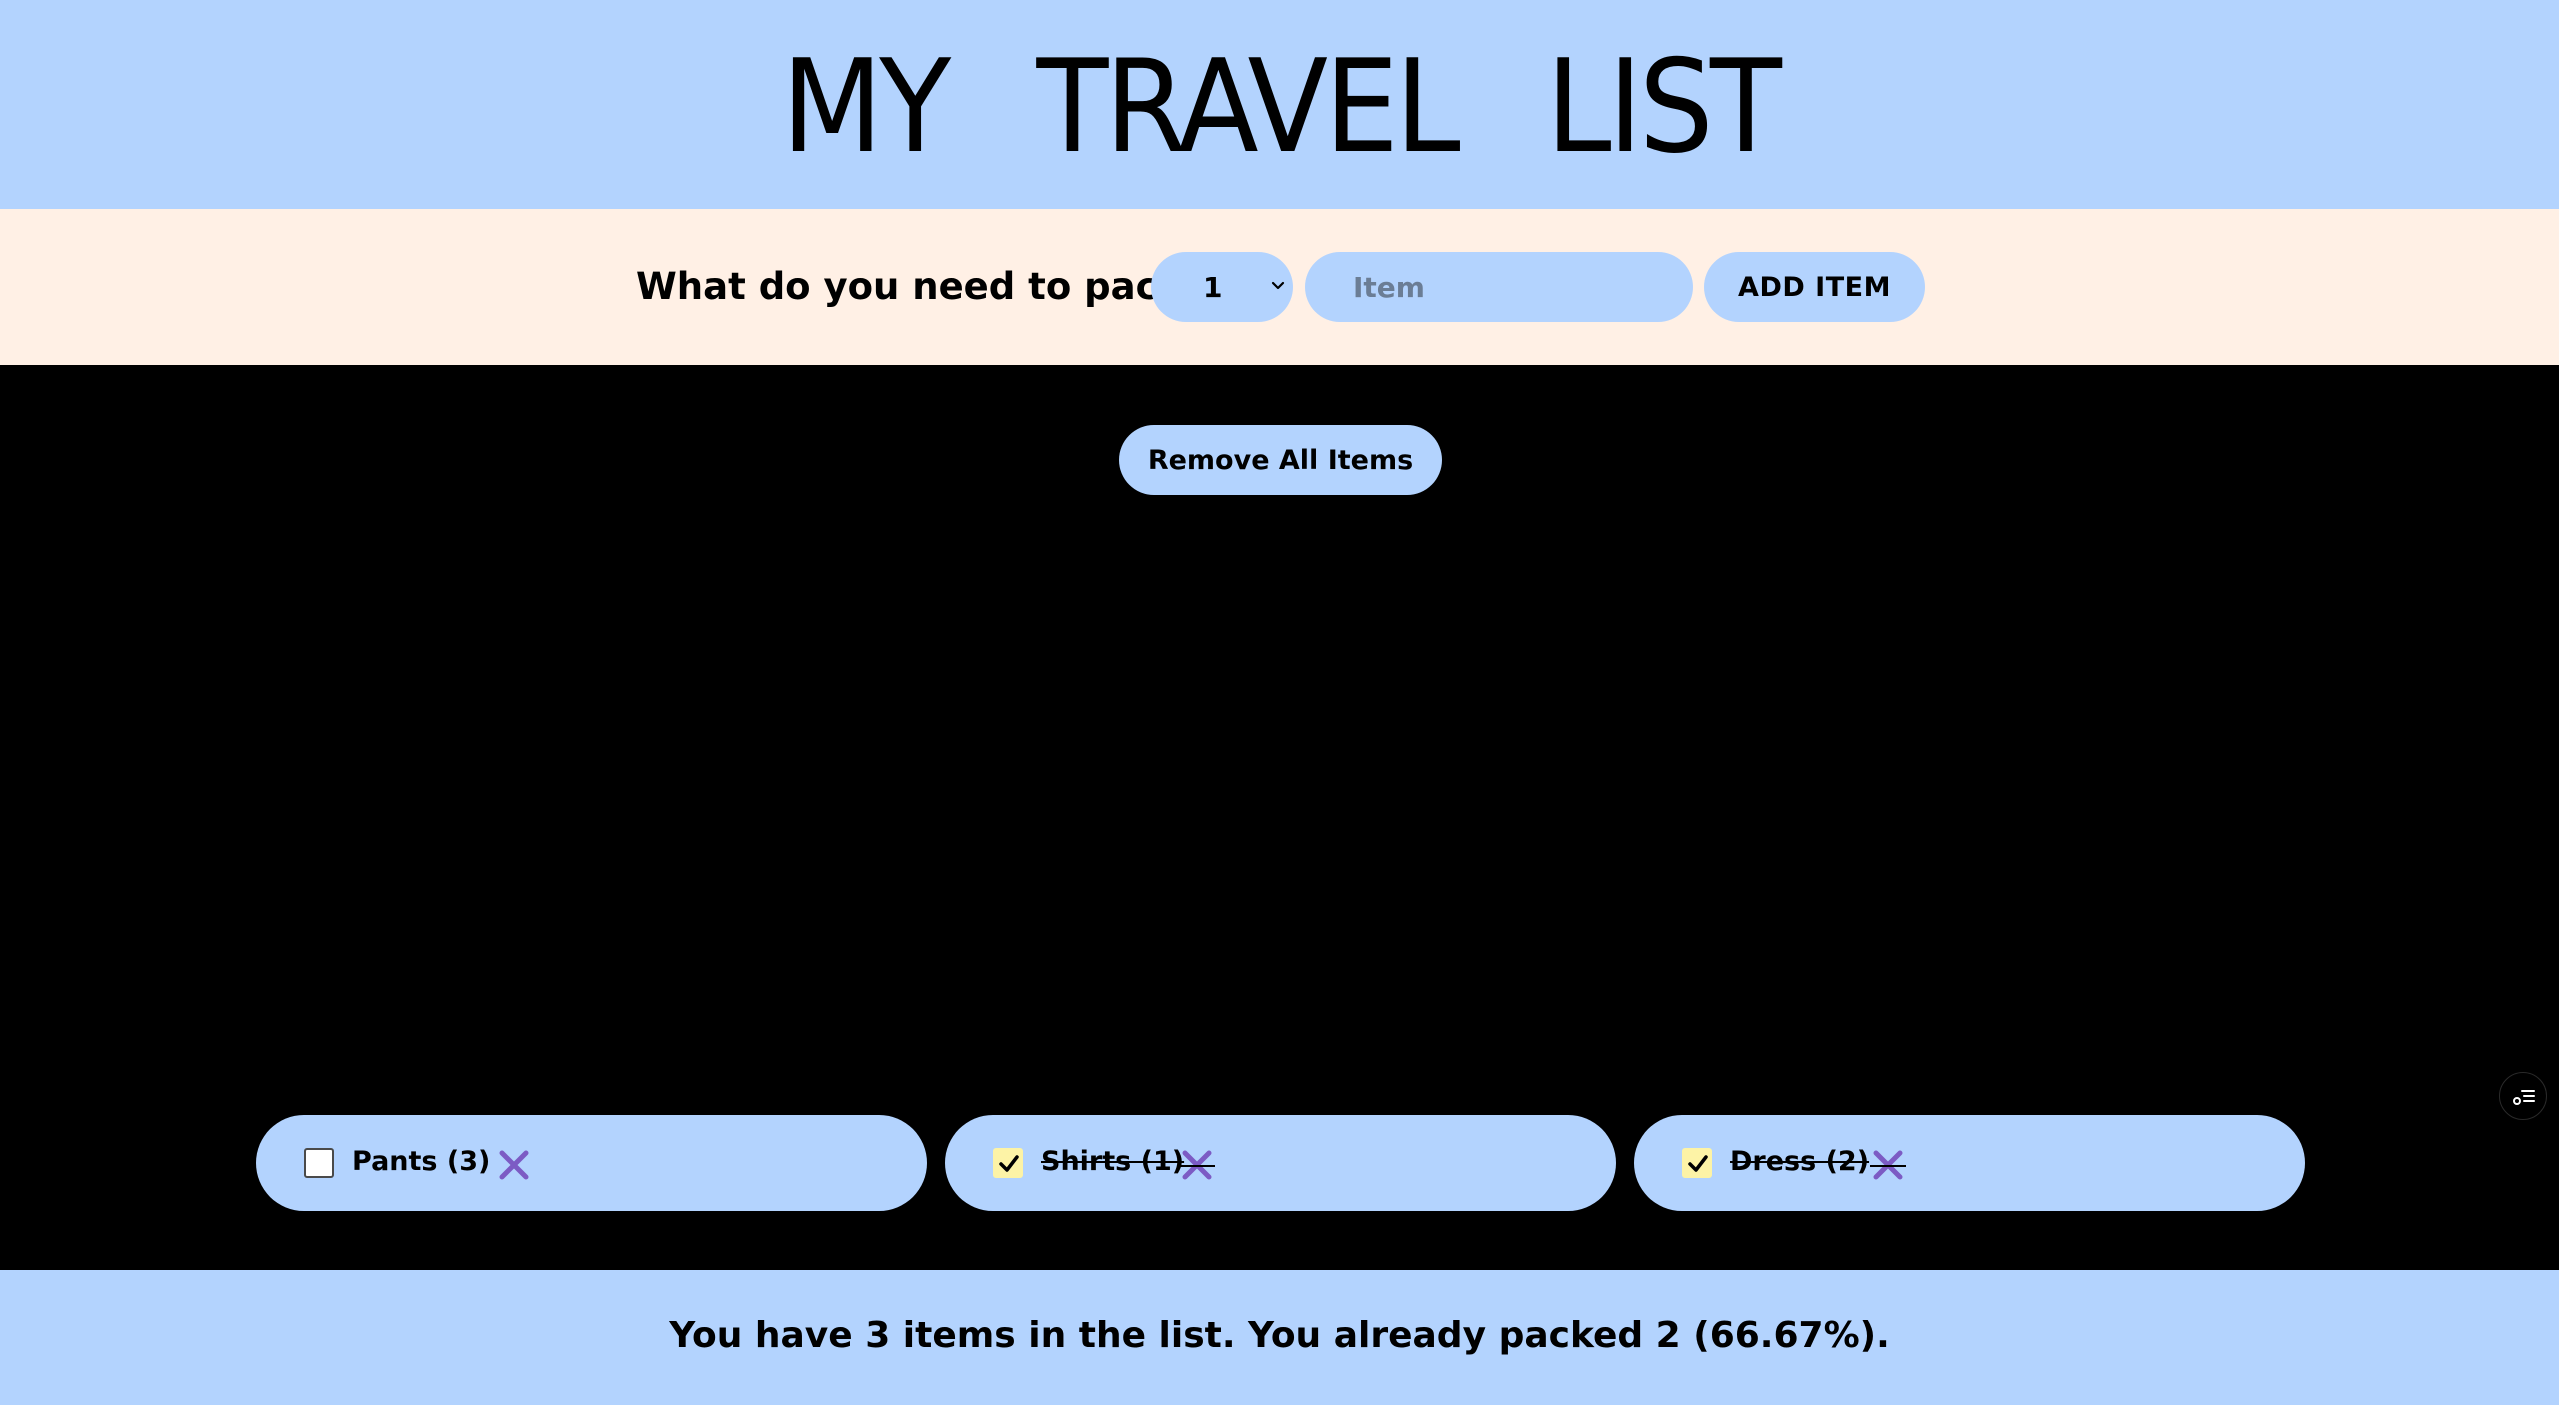 The image size is (2559, 1405). What do you see at coordinates (1281, 107) in the screenshot?
I see `page-title: MY TRAVEL LIST` at bounding box center [1281, 107].